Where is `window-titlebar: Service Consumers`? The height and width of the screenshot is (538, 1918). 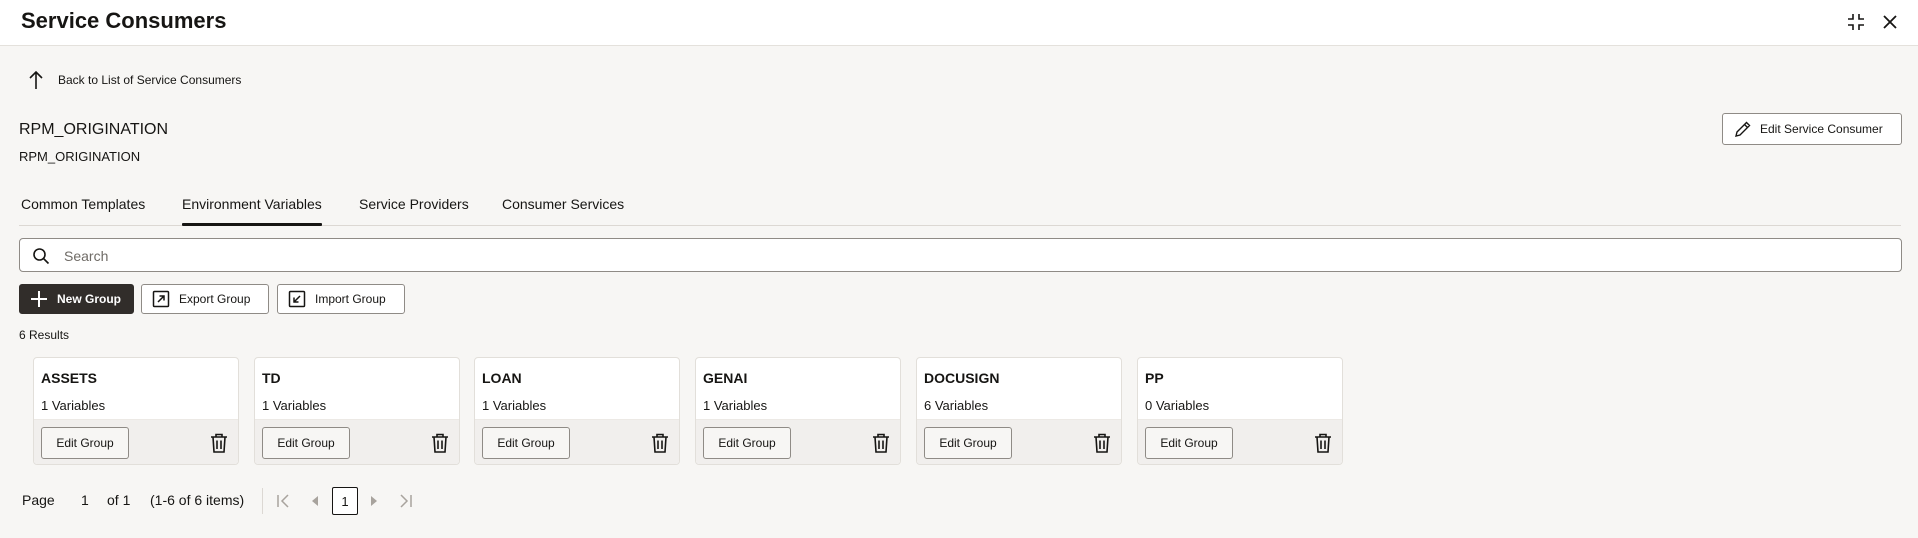
window-titlebar: Service Consumers is located at coordinates (959, 23).